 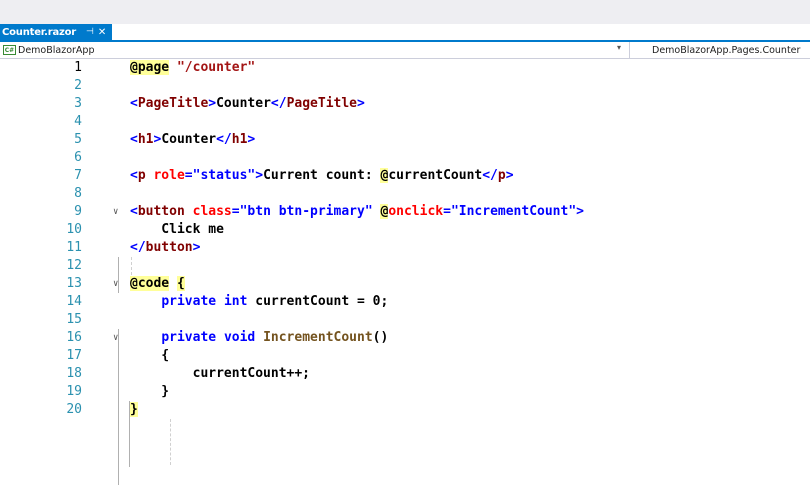 What do you see at coordinates (405, 302) in the screenshot?
I see `code-line: 14 private int currentCount = 0;` at bounding box center [405, 302].